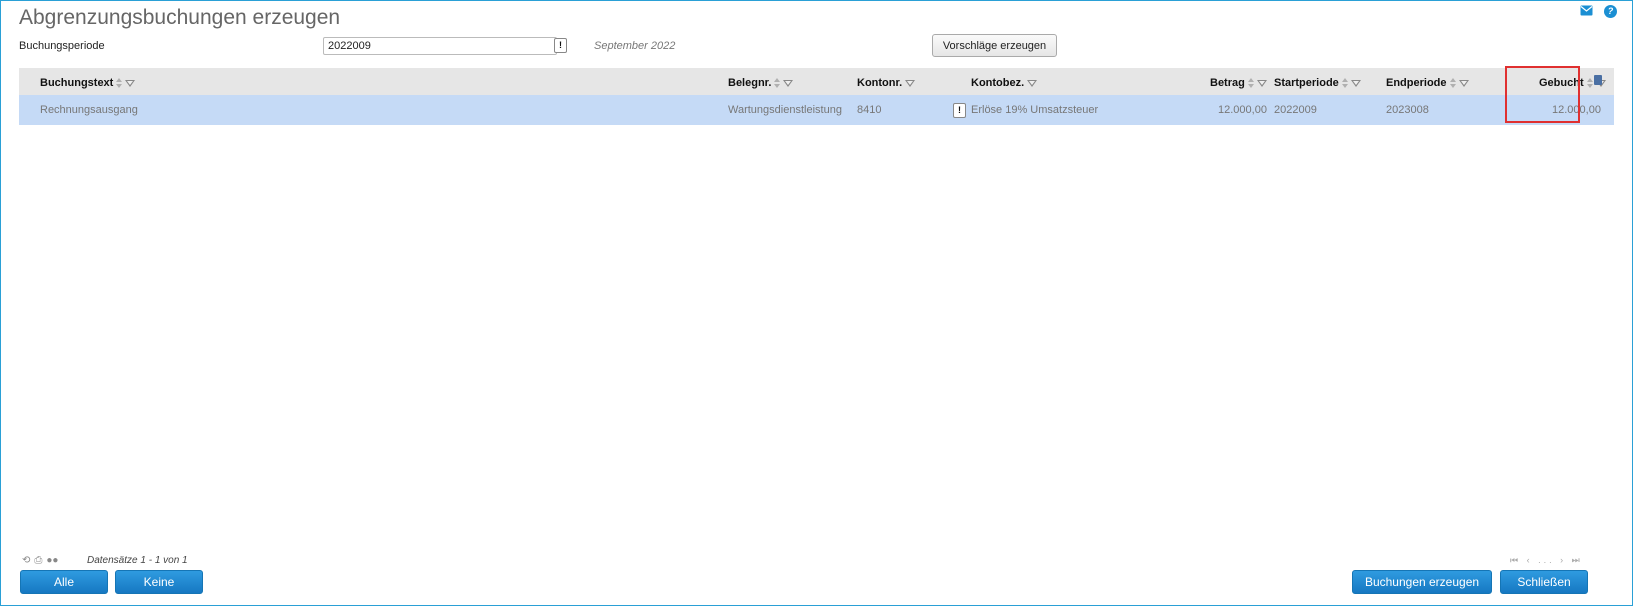 The height and width of the screenshot is (606, 1633). What do you see at coordinates (38, 560) in the screenshot?
I see `print-icon: ⎙` at bounding box center [38, 560].